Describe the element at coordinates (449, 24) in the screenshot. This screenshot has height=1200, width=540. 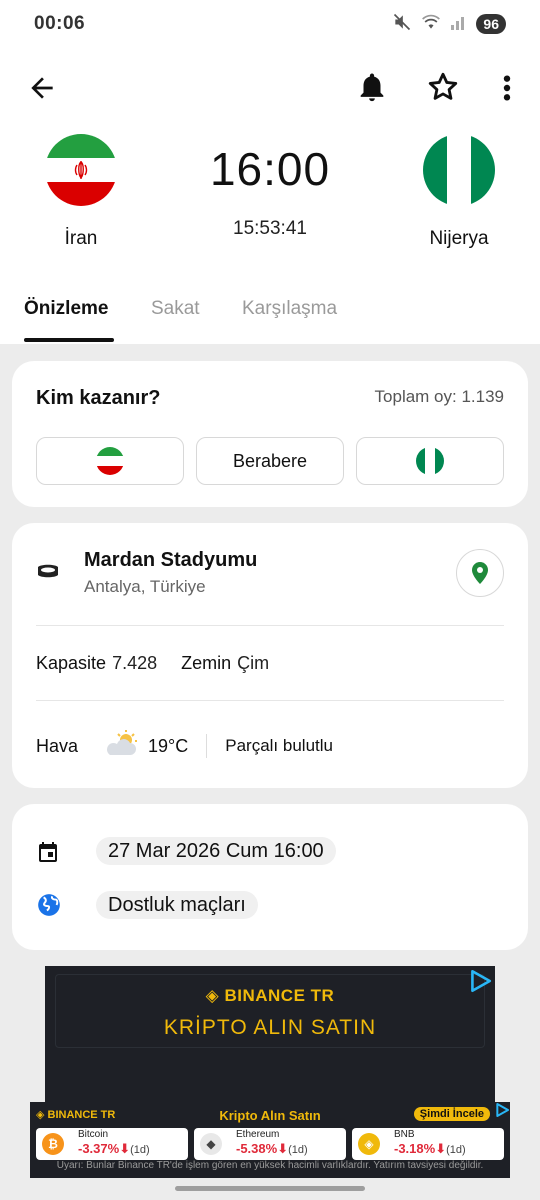
I see `status-icons: 96` at that location.